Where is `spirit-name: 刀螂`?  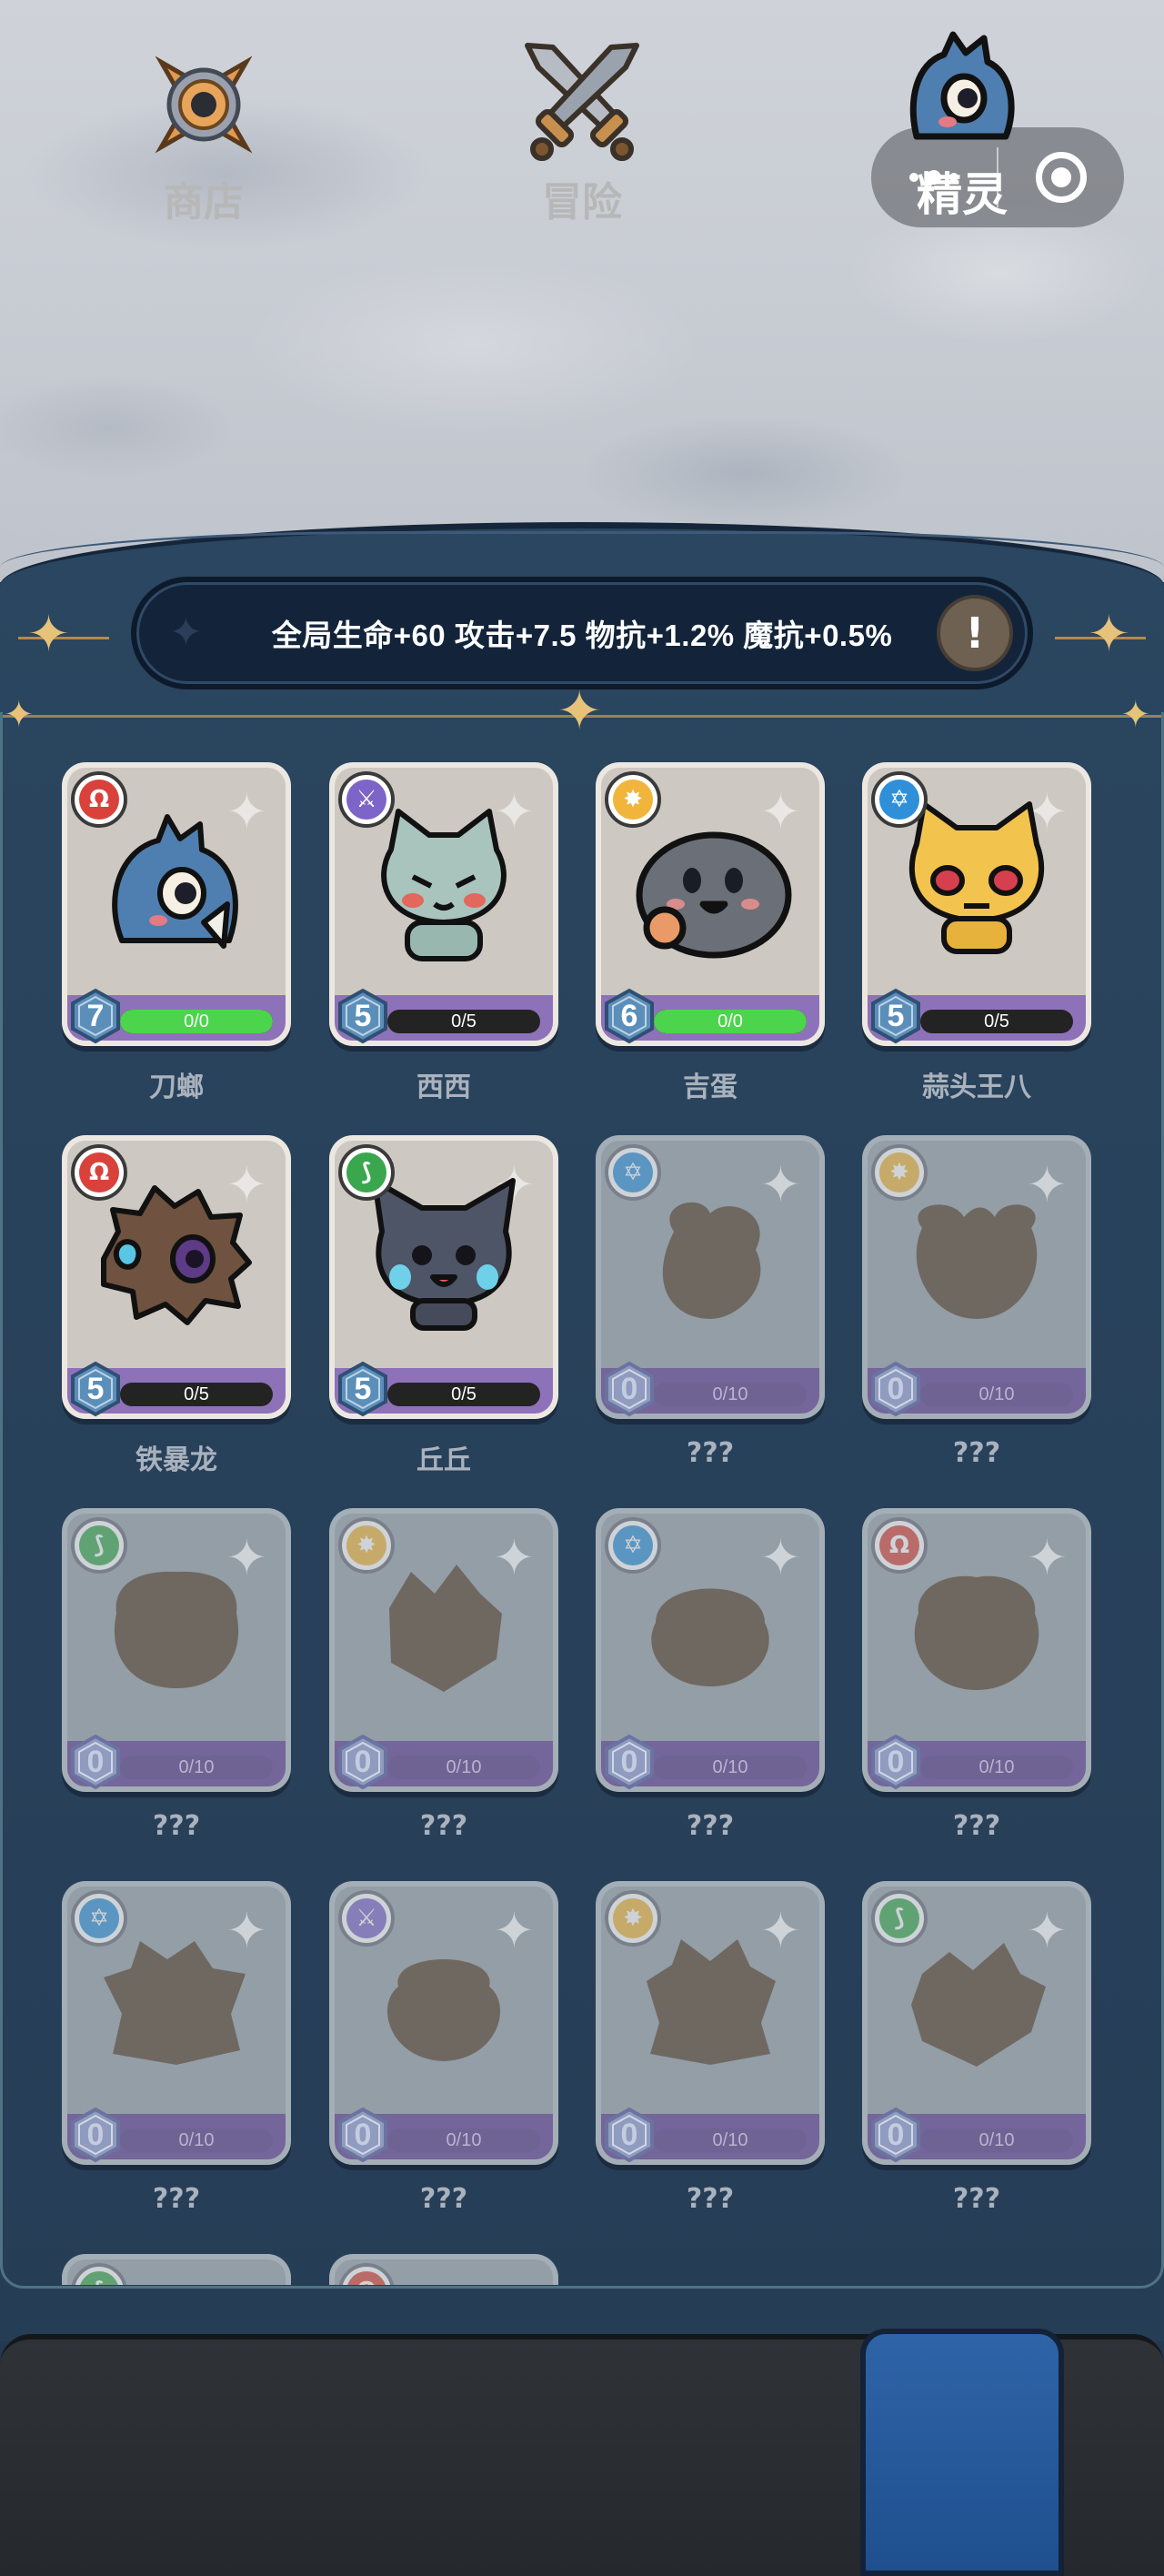
spirit-name: 刀螂 is located at coordinates (177, 1087).